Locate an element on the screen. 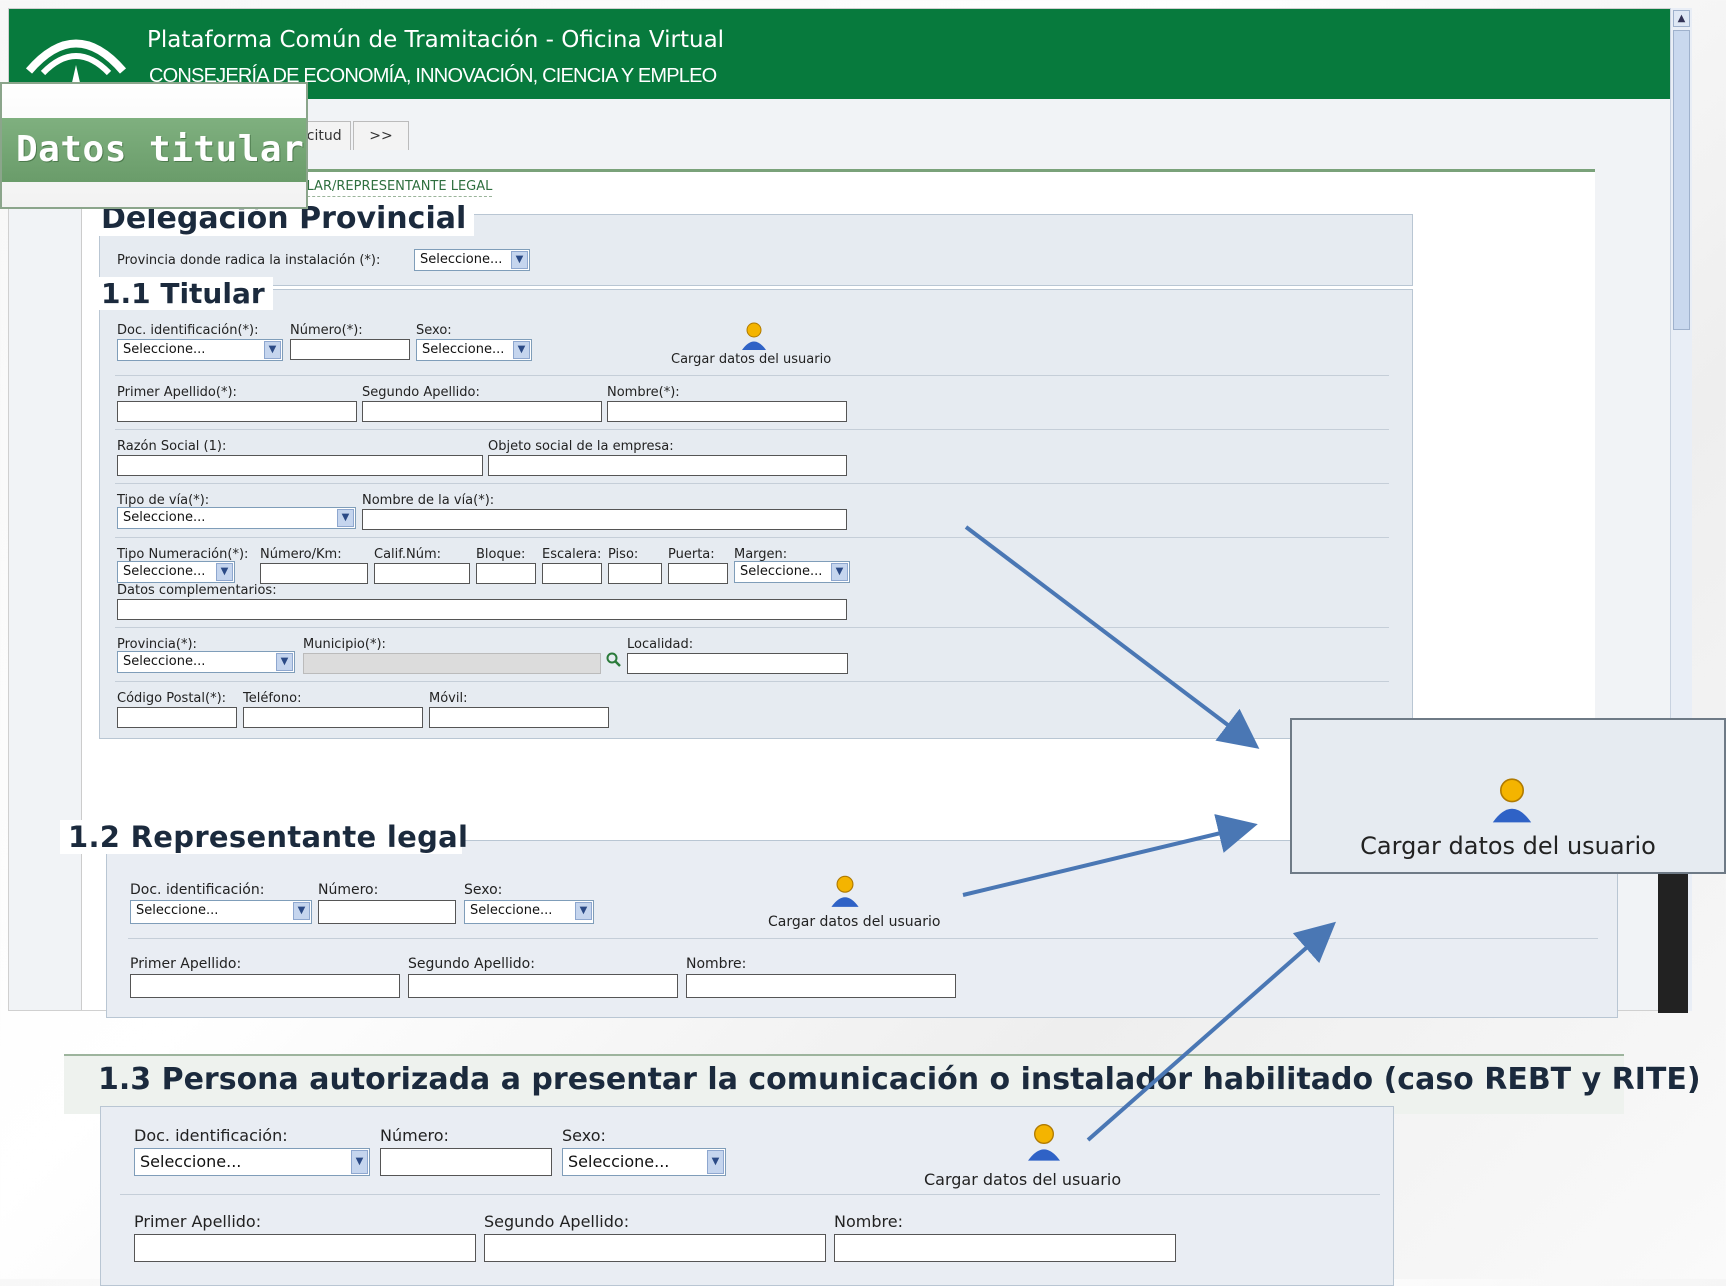  numero-km-label: Número/Km: is located at coordinates (301, 554).